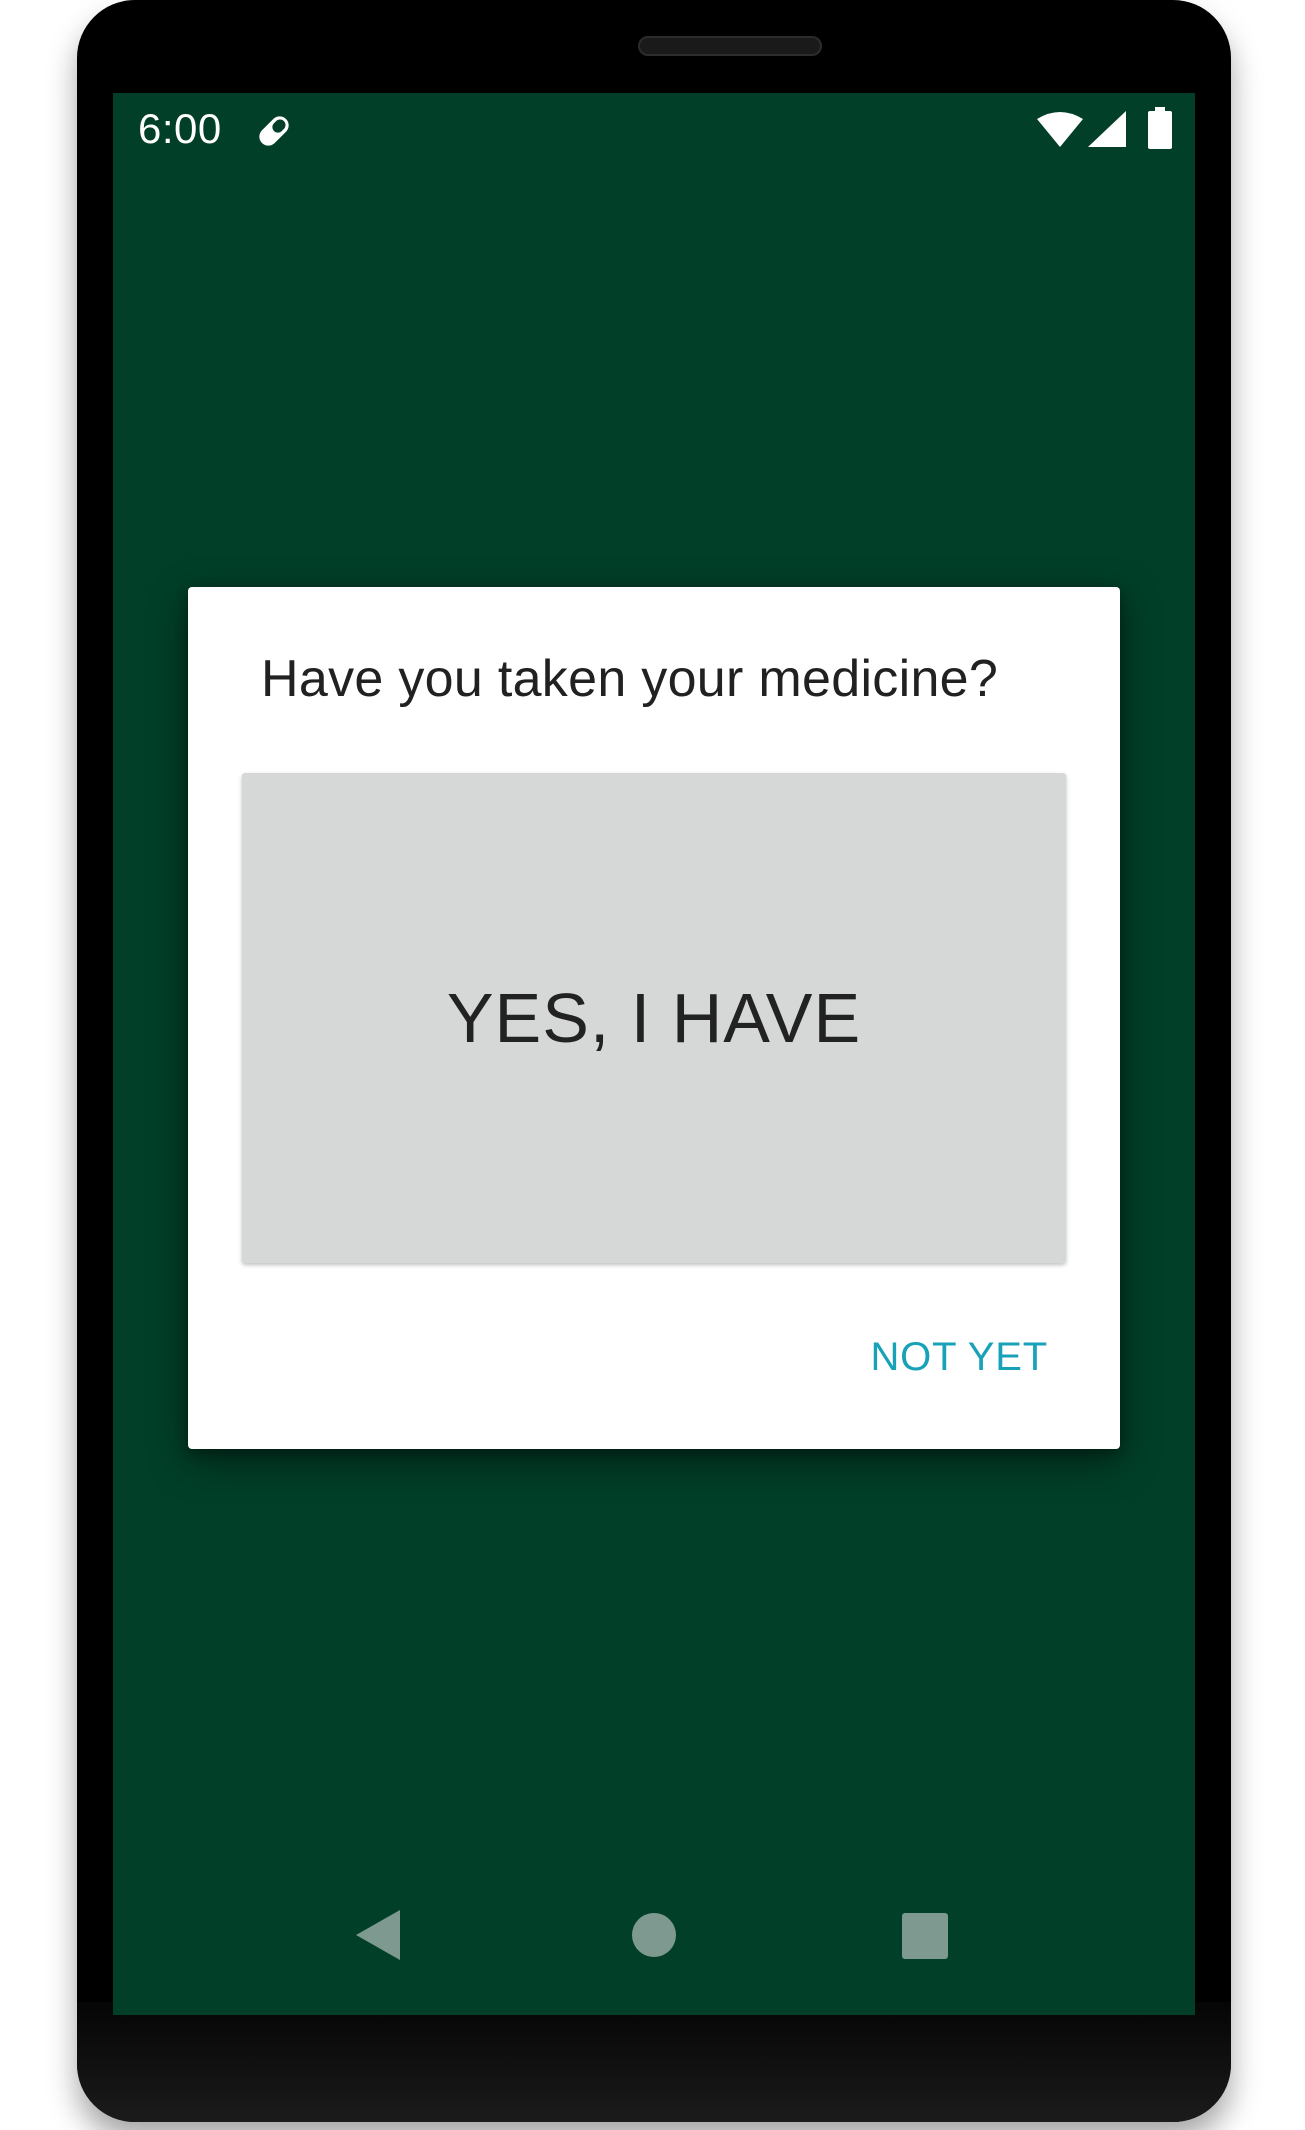  What do you see at coordinates (654, 1935) in the screenshot?
I see `home-icon` at bounding box center [654, 1935].